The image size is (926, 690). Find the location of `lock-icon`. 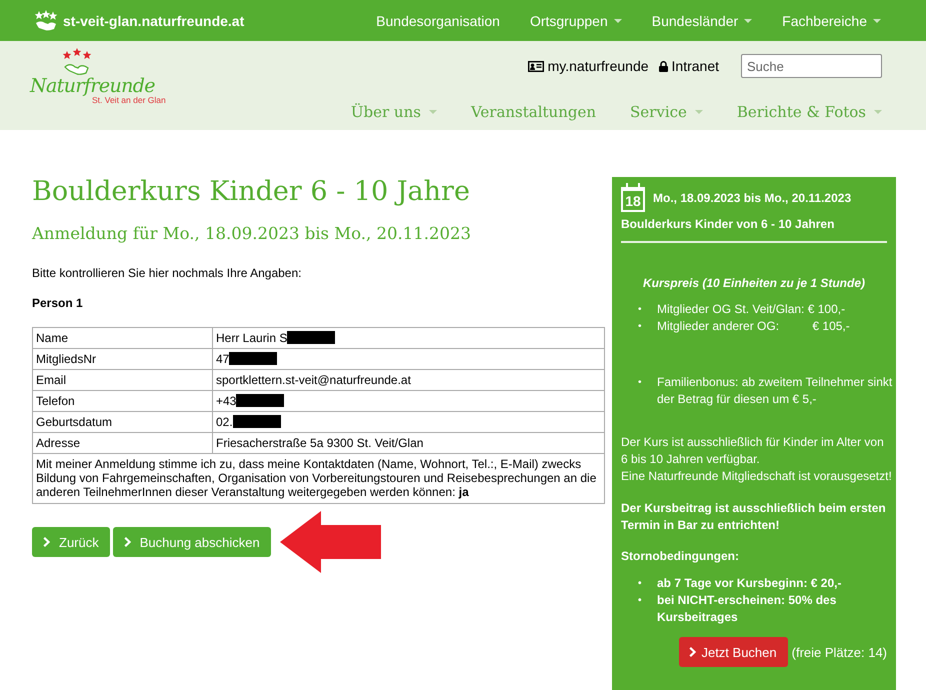

lock-icon is located at coordinates (663, 66).